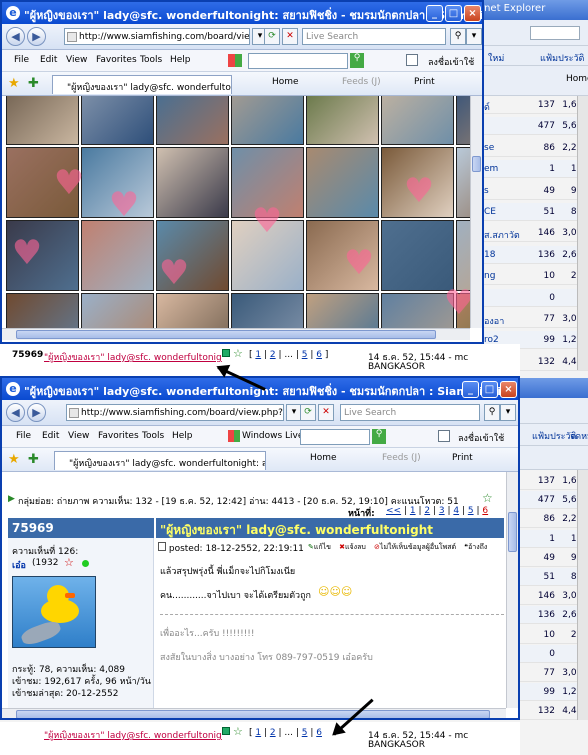  Describe the element at coordinates (273, 733) in the screenshot. I see `page-link-2-b: 2` at that location.